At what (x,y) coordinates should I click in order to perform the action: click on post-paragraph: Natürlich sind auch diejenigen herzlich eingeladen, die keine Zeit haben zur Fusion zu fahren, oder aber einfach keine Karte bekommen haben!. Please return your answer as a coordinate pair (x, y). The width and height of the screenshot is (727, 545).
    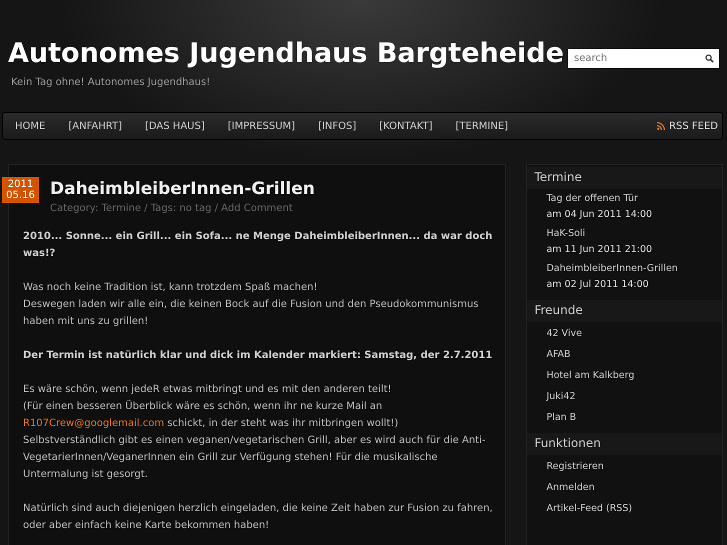
    Looking at the image, I should click on (258, 517).